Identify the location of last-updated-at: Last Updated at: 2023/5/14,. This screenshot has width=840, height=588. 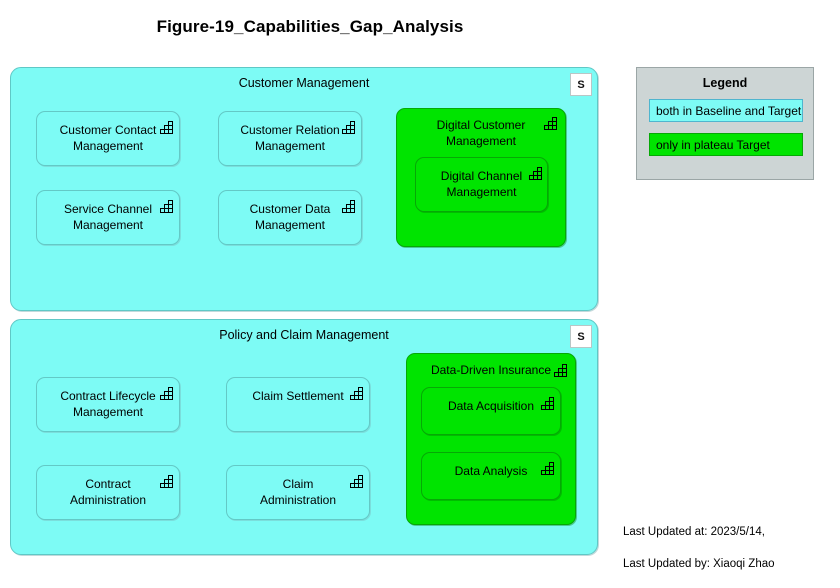
(694, 532).